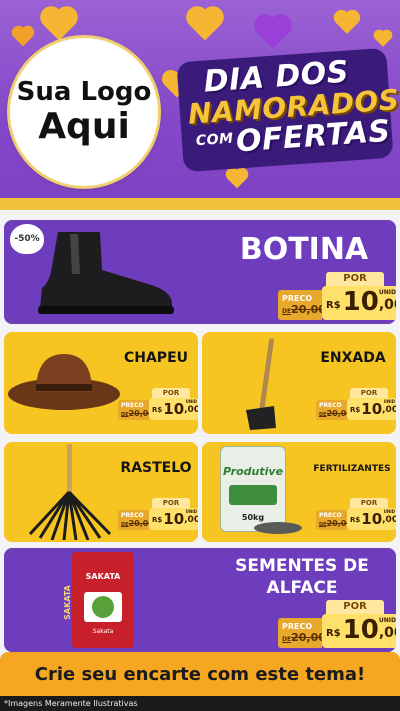 The width and height of the screenshot is (400, 711). Describe the element at coordinates (353, 358) in the screenshot. I see `product-name: ENXADA` at that location.